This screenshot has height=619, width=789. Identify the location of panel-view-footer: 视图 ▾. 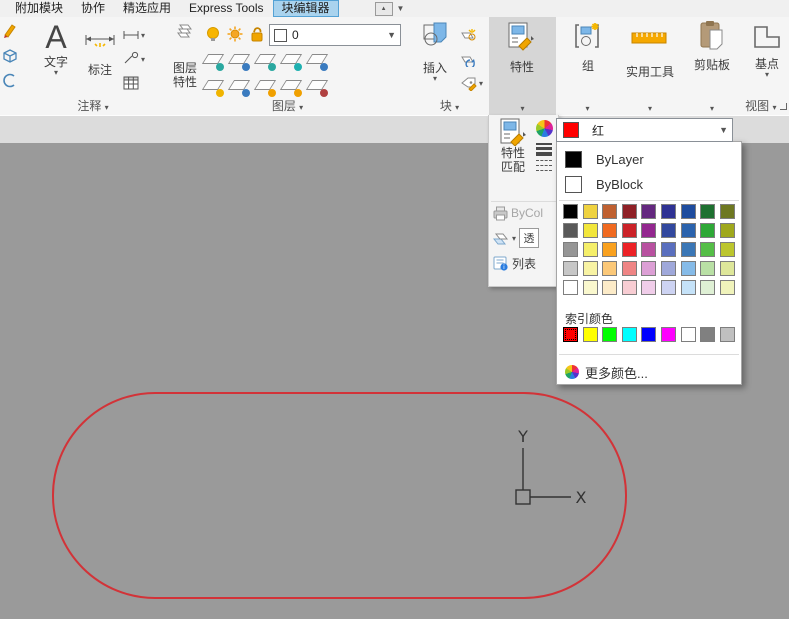
(766, 105).